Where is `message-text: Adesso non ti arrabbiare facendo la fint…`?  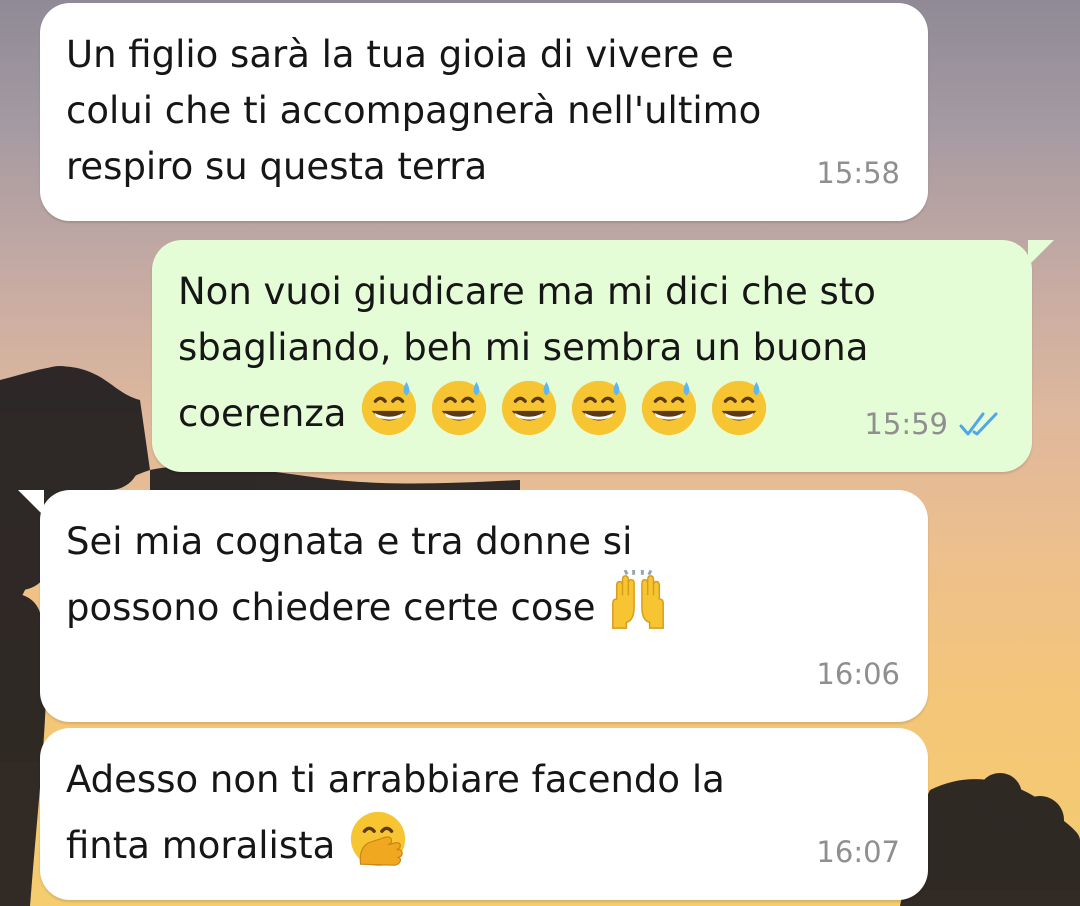
message-text: Adesso non ti arrabbiare facendo la fint… is located at coordinates (484, 813).